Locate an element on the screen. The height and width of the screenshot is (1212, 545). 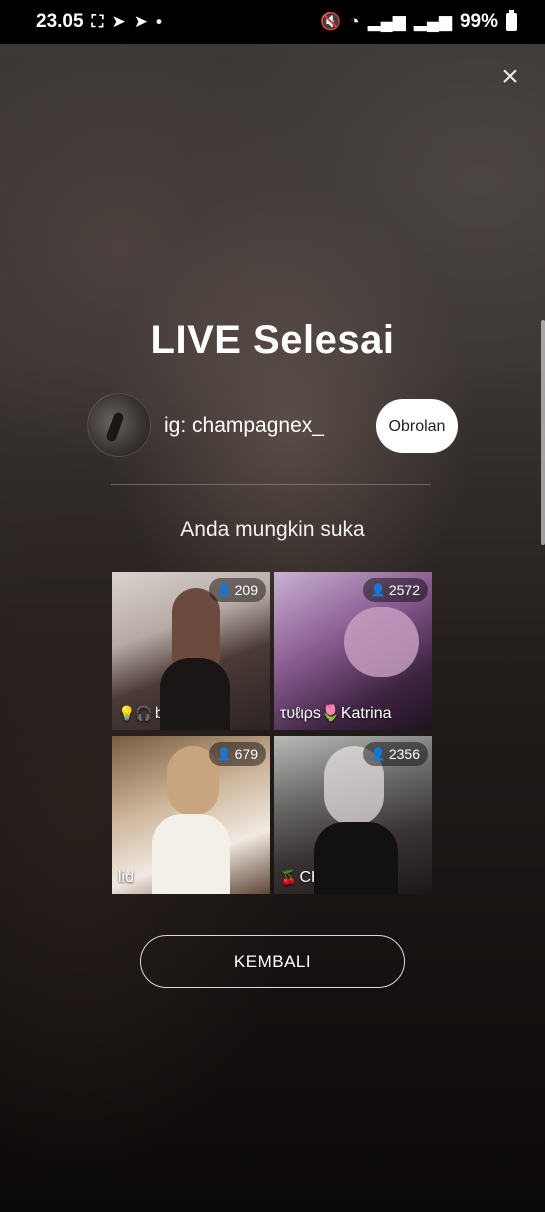
streamer-name: 🍒 CHERRY⚠️ is located at coordinates (333, 877).